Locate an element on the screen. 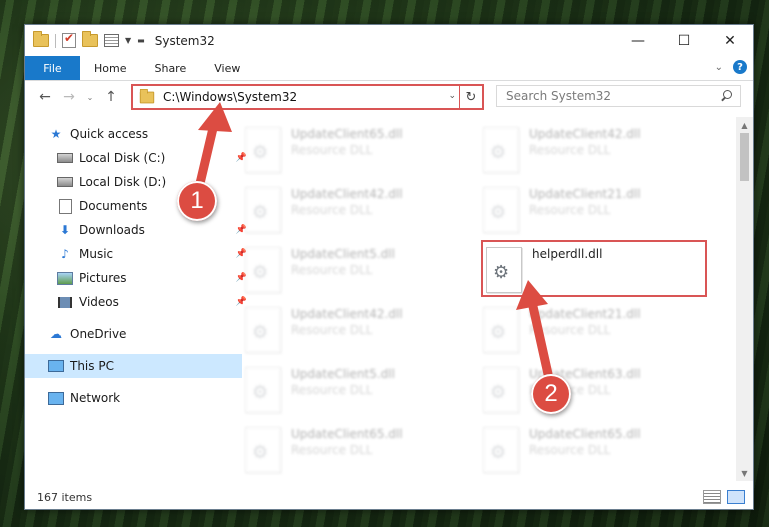 Image resolution: width=769 pixels, height=527 pixels. recent-locations-chevron-icon: ⌄ is located at coordinates (90, 97).